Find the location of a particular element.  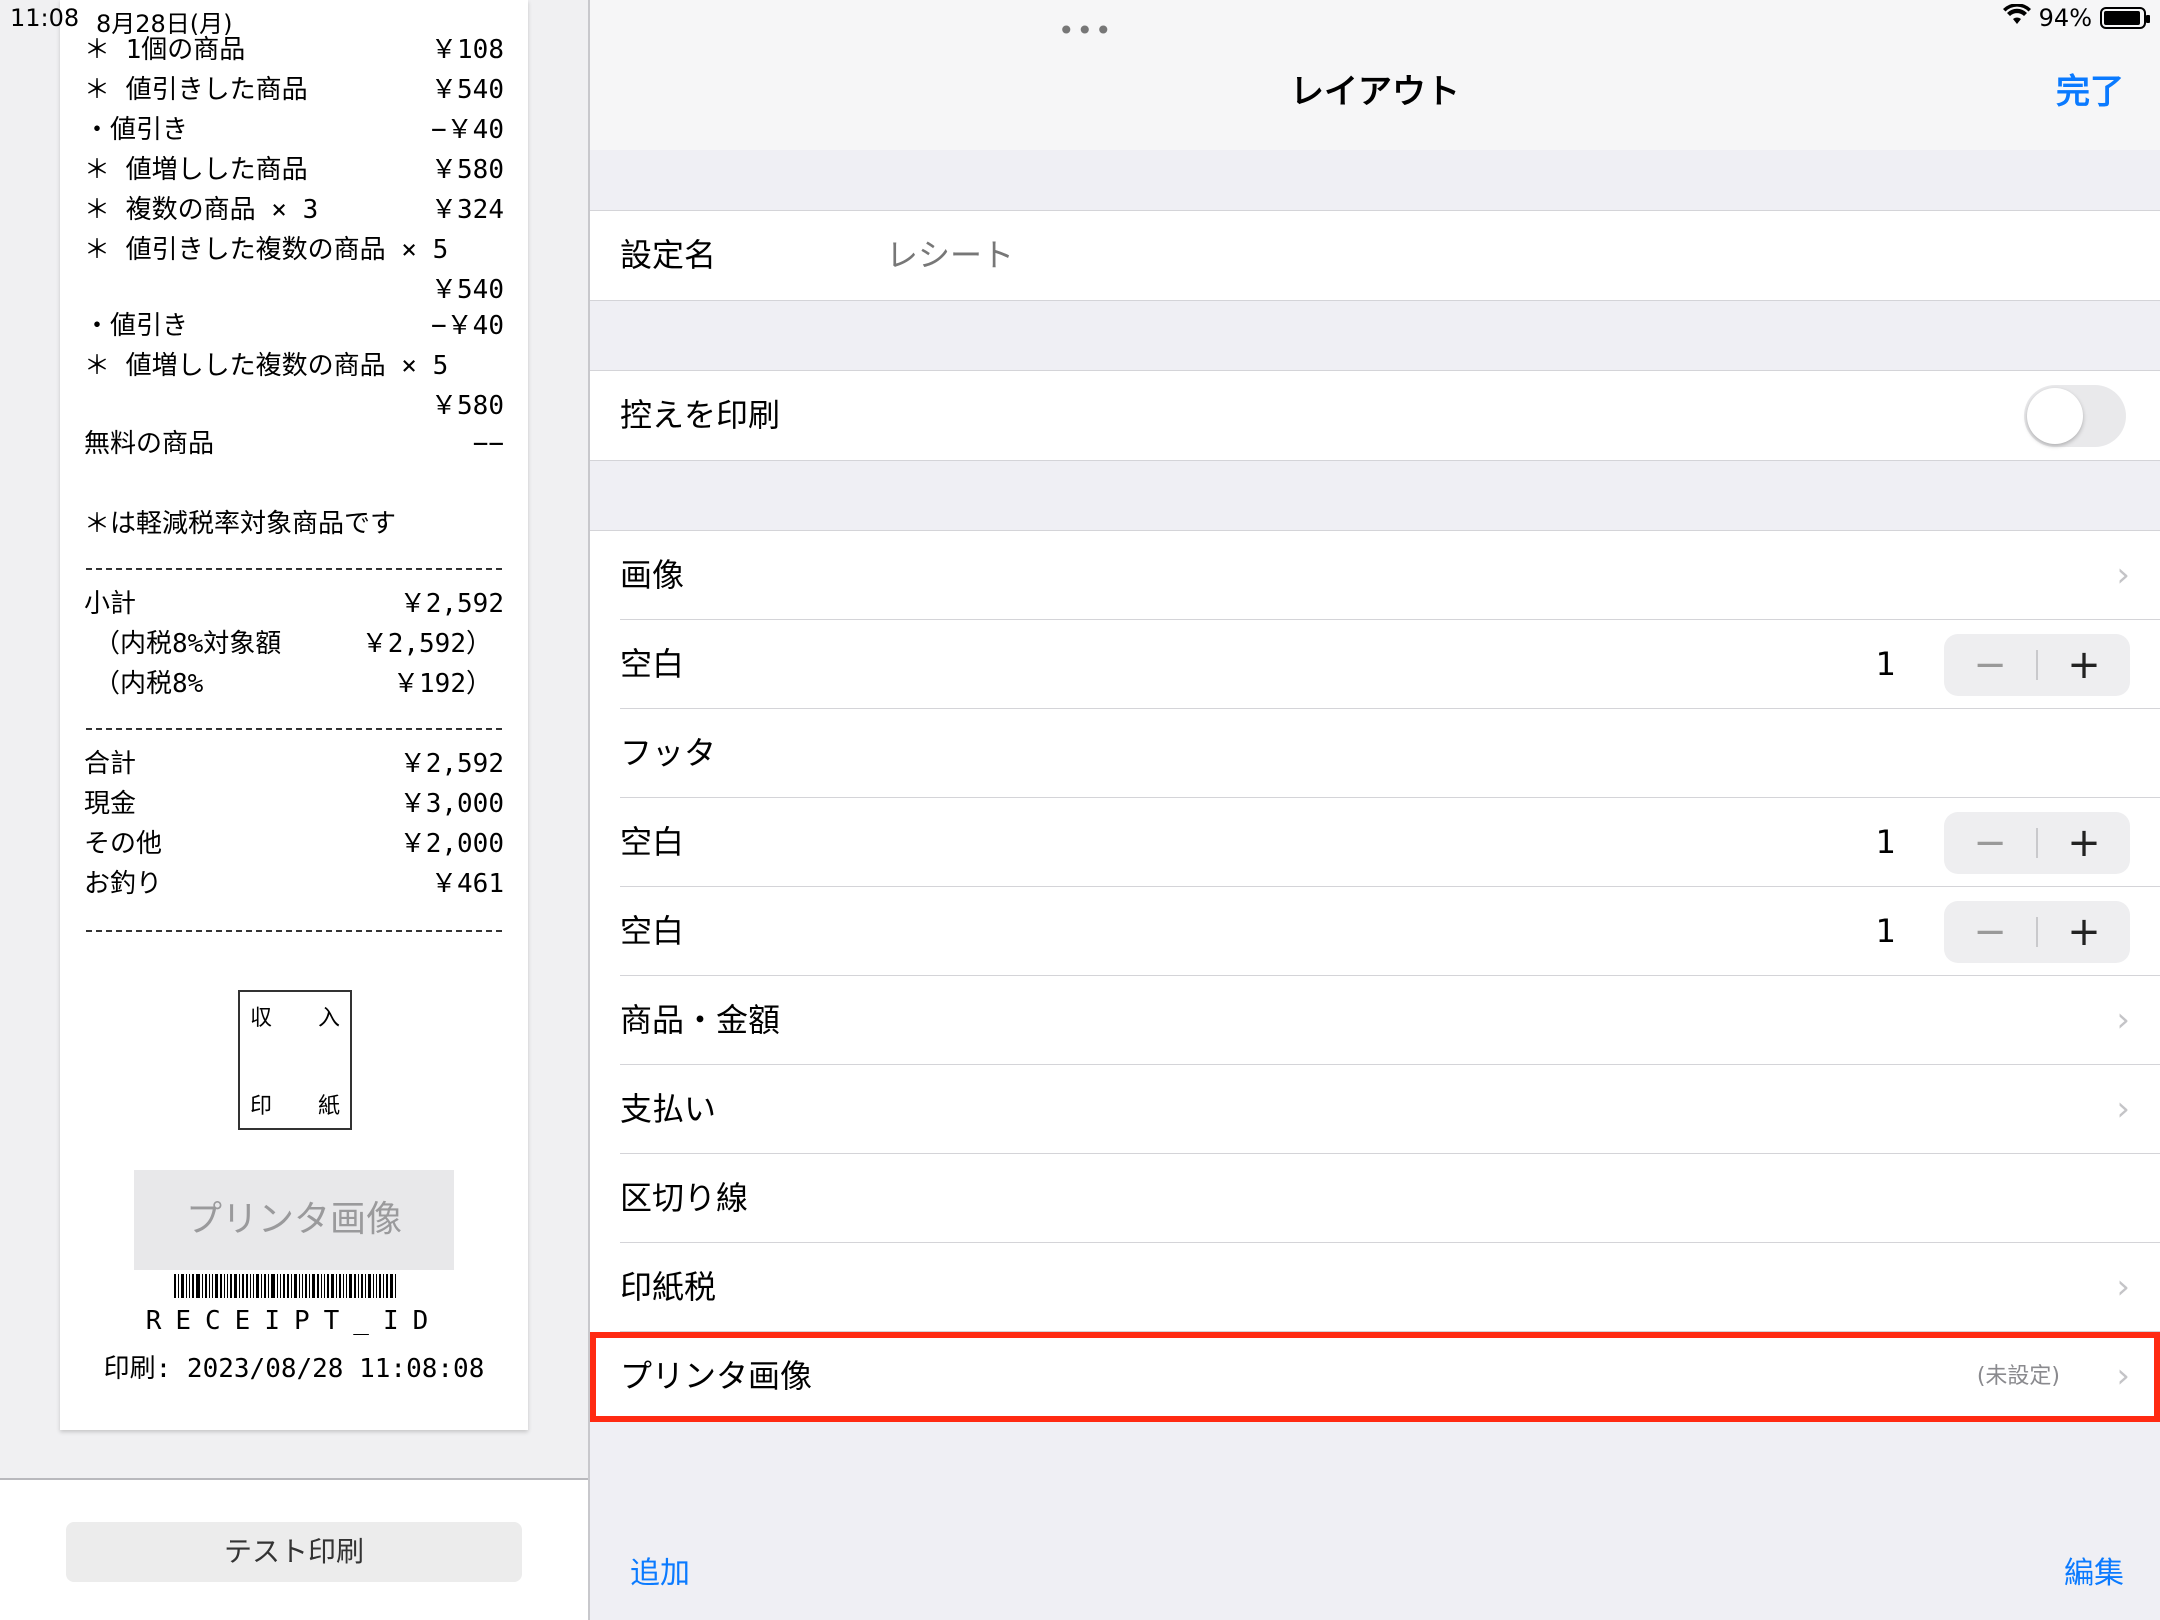

layout-item-products: 商品・金額 › is located at coordinates (1390, 1020).